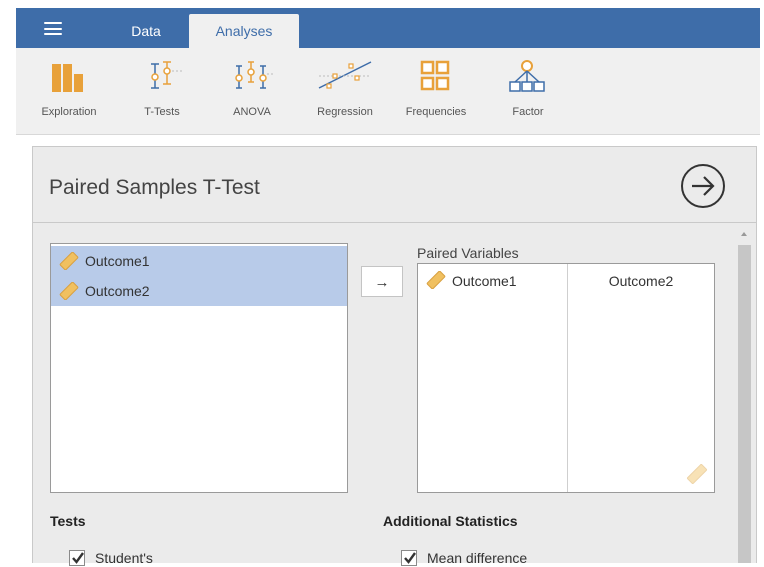 This screenshot has height=567, width=764. I want to click on top-bar: Data Analyses, so click(388, 28).